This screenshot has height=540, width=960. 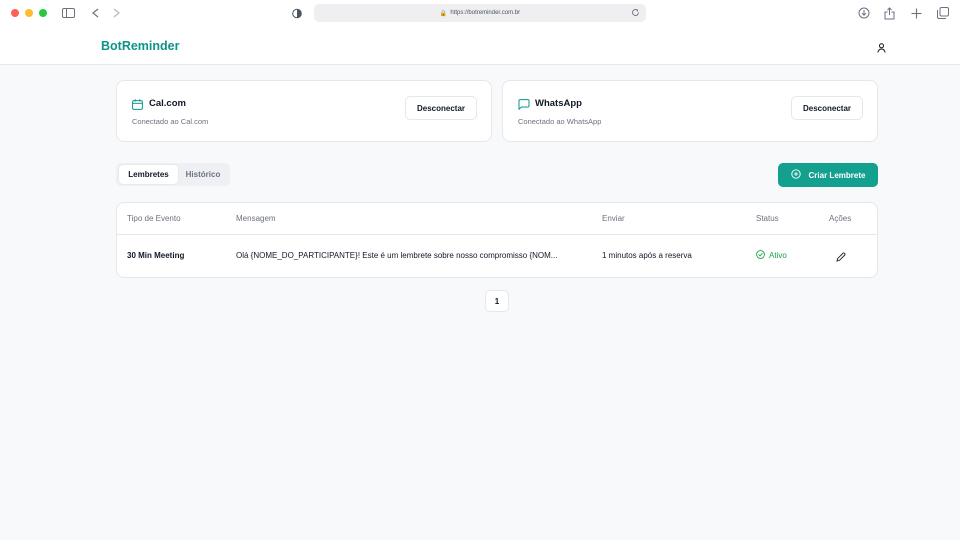 I want to click on column-header-send: Enviar, so click(x=613, y=218).